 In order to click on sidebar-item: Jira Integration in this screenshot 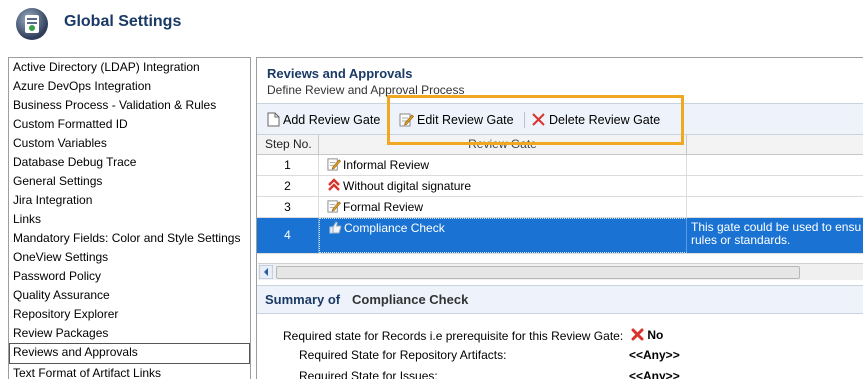, I will do `click(129, 200)`.